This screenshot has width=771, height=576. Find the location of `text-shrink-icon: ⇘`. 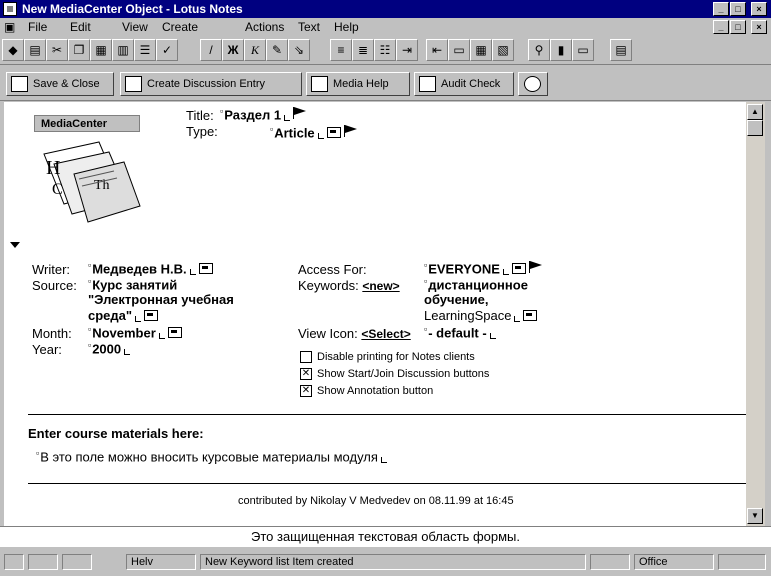

text-shrink-icon: ⇘ is located at coordinates (299, 50).